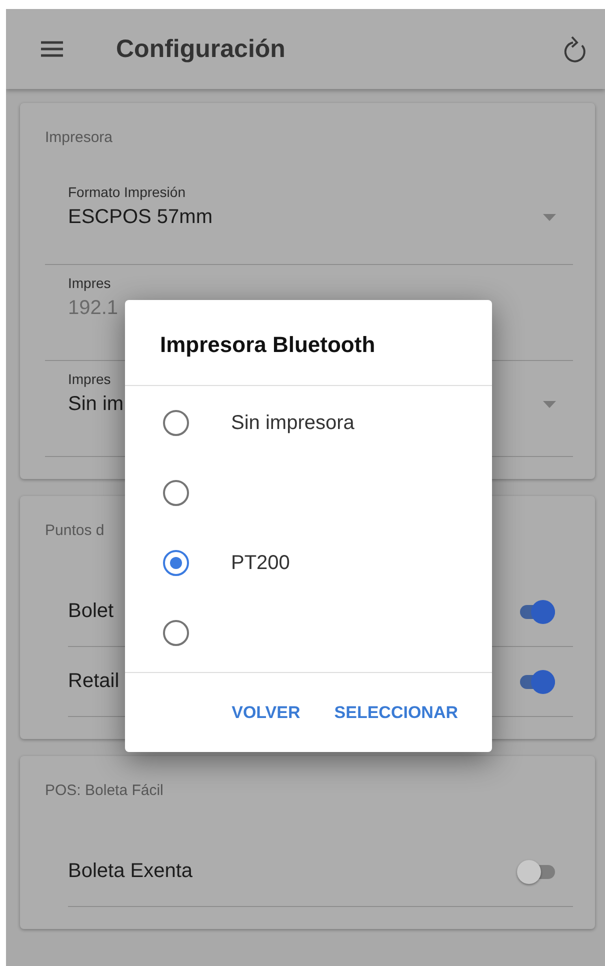 This screenshot has height=966, width=605. I want to click on setting-label: Retail, so click(94, 681).